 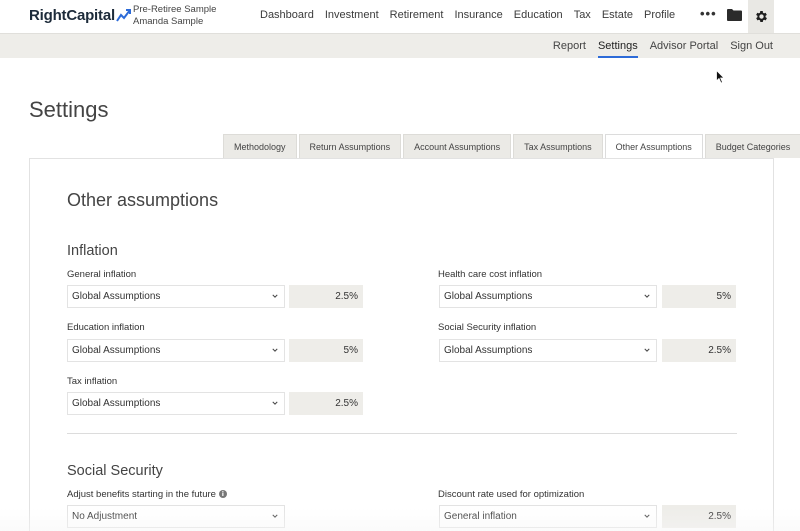 I want to click on info-icon: i, so click(x=222, y=494).